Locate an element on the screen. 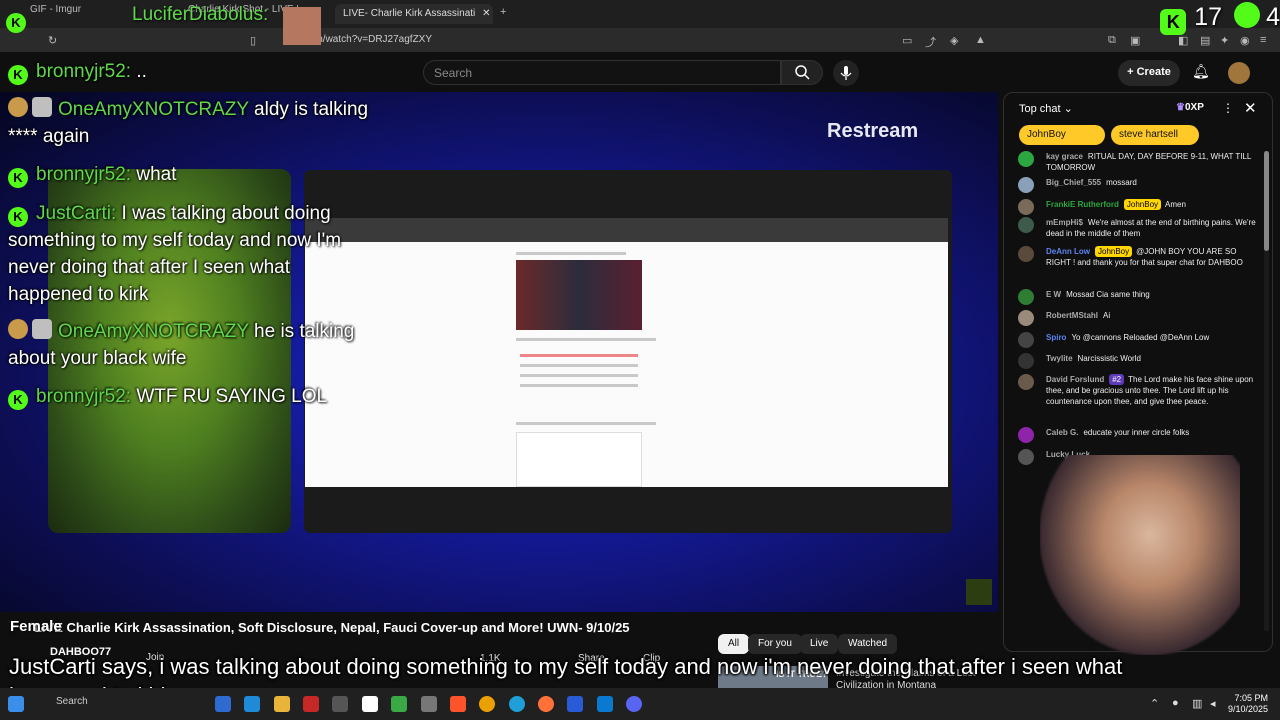 The image size is (1280, 720). kick-viewer-count: 17 is located at coordinates (1208, 17).